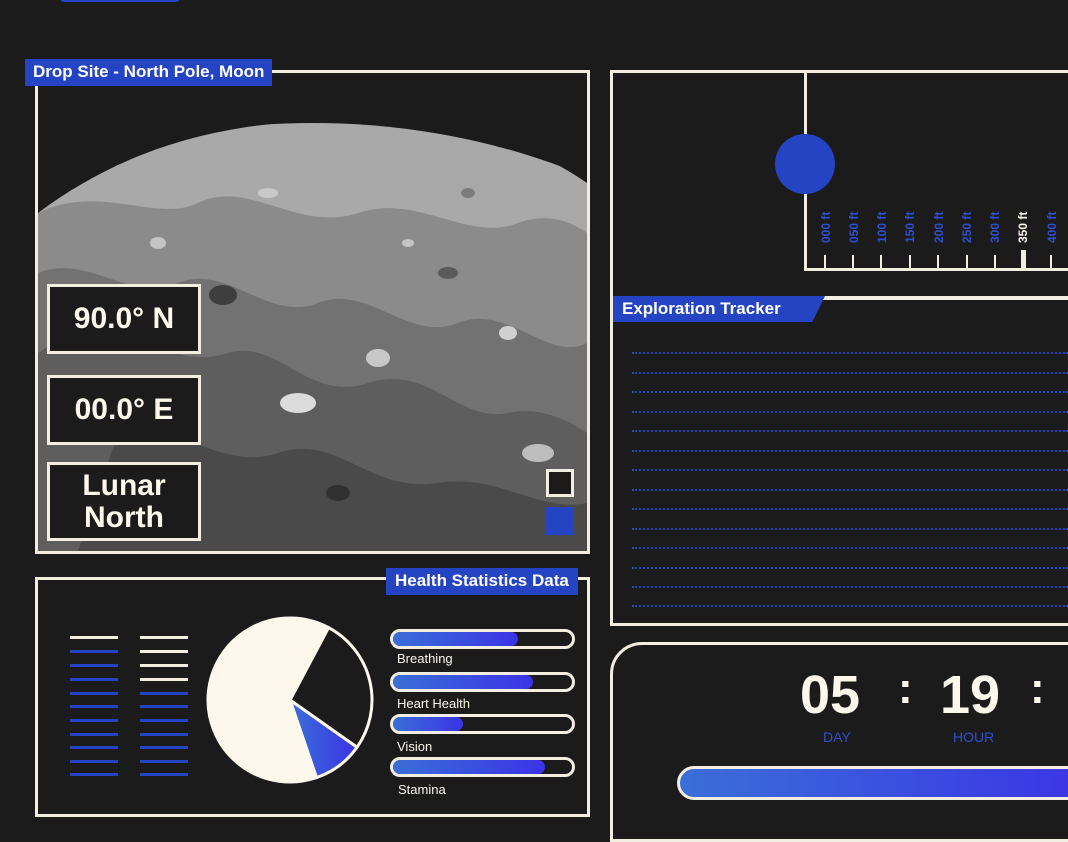 This screenshot has width=1068, height=842. What do you see at coordinates (910, 227) in the screenshot?
I see `ruler-label: 150 ft` at bounding box center [910, 227].